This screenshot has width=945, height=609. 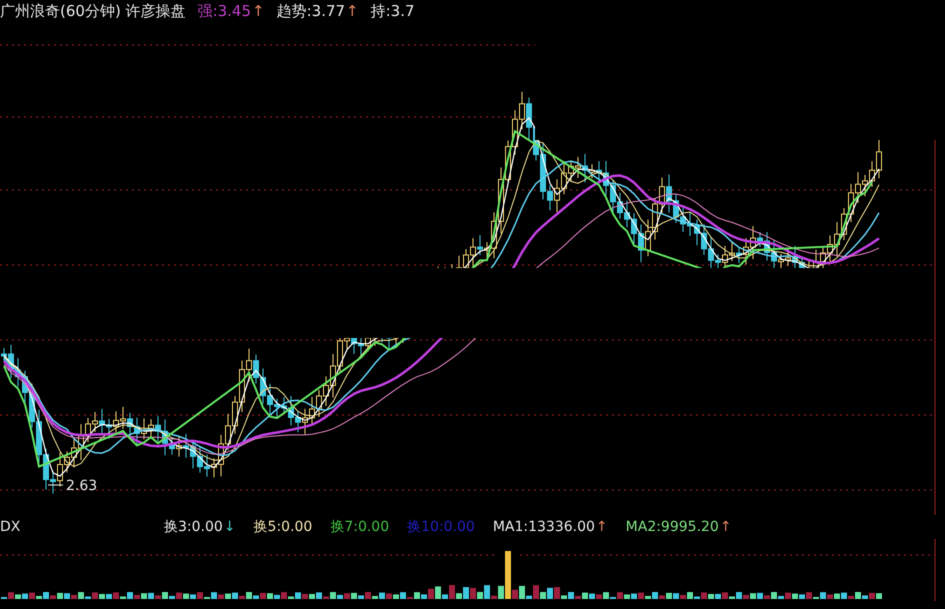 I want to click on indicator-value: 换5:0.00, so click(x=283, y=527).